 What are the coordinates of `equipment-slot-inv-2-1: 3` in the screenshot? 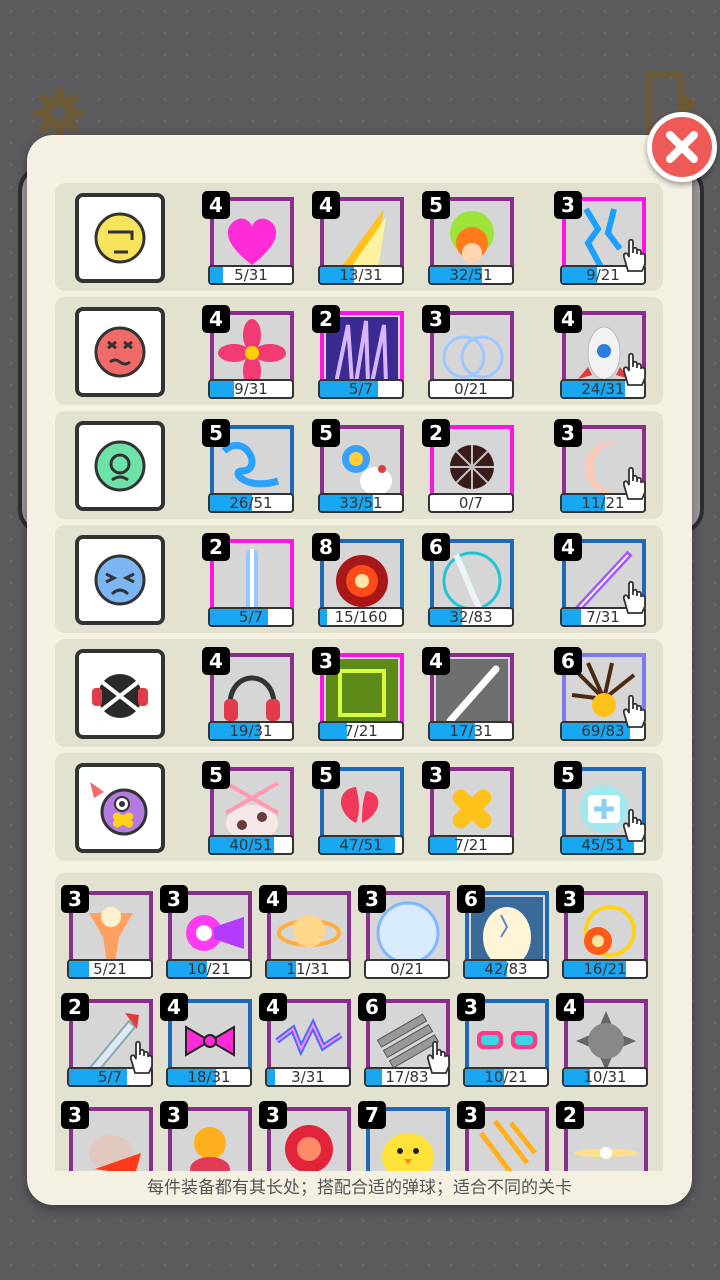 It's located at (206, 1136).